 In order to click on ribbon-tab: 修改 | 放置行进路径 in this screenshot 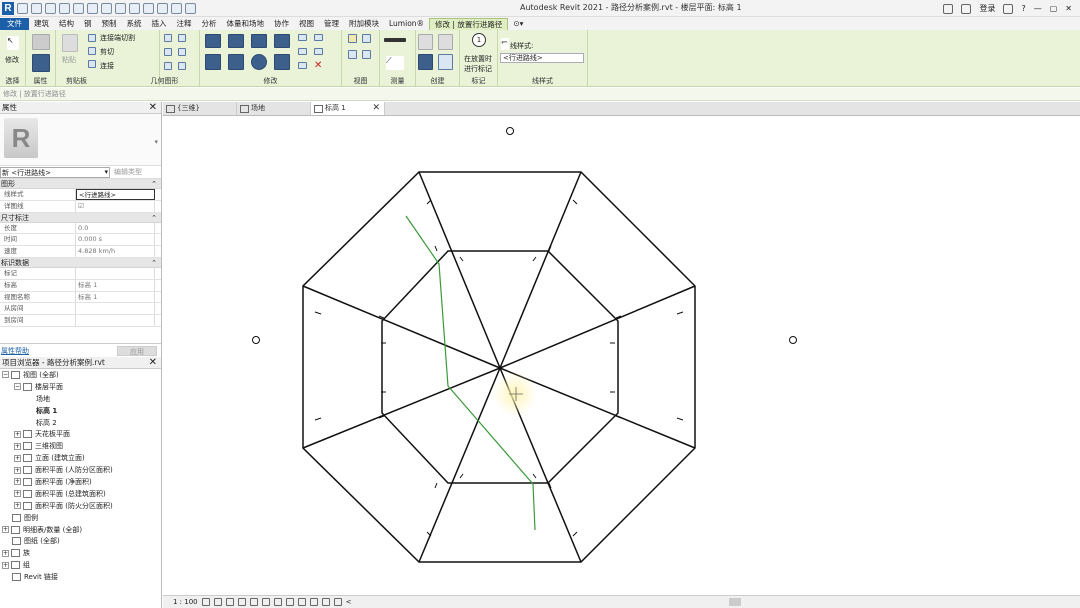, I will do `click(469, 24)`.